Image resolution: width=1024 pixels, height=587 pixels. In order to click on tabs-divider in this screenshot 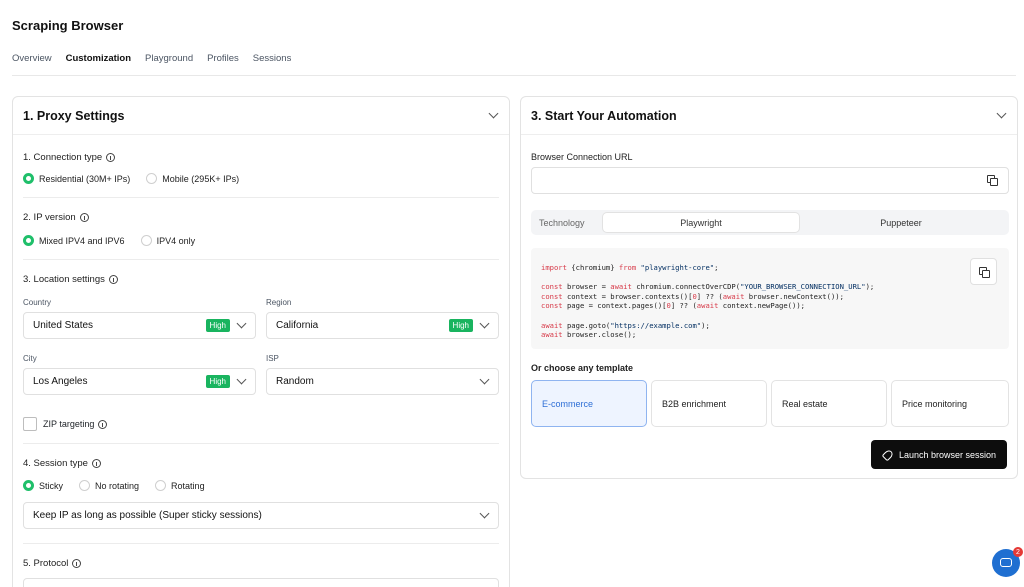, I will do `click(514, 75)`.